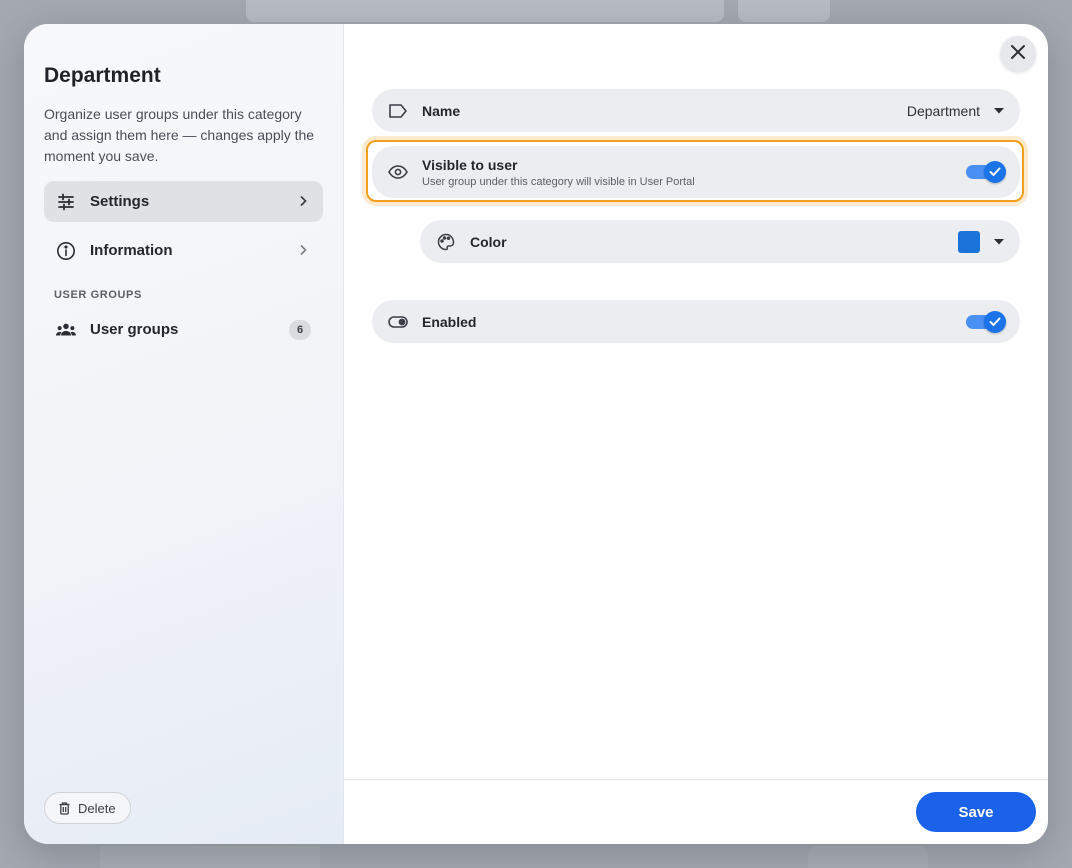  What do you see at coordinates (97, 808) in the screenshot?
I see `delete-label: Delete` at bounding box center [97, 808].